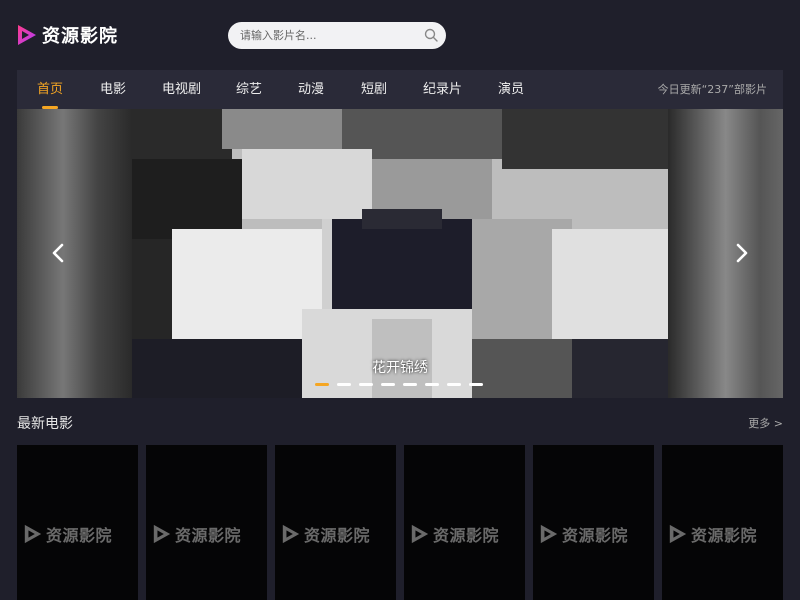 Image resolution: width=800 pixels, height=600 pixels. I want to click on nav-item-short-drama: 短剧, so click(374, 89).